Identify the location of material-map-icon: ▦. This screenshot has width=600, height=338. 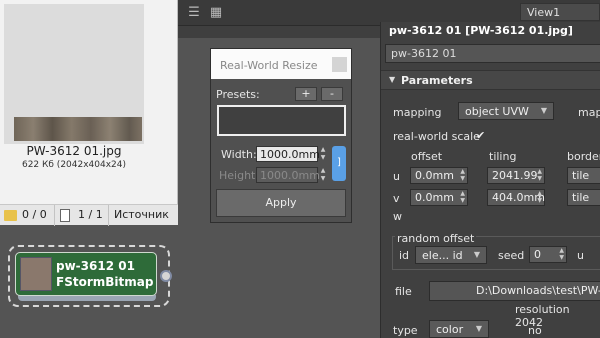
(216, 12).